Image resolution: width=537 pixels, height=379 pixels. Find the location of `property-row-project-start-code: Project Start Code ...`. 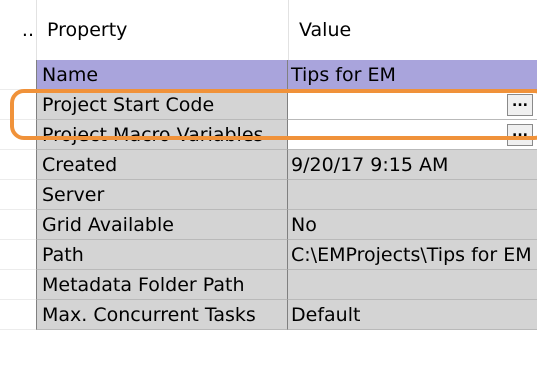

property-row-project-start-code: Project Start Code ... is located at coordinates (268, 105).